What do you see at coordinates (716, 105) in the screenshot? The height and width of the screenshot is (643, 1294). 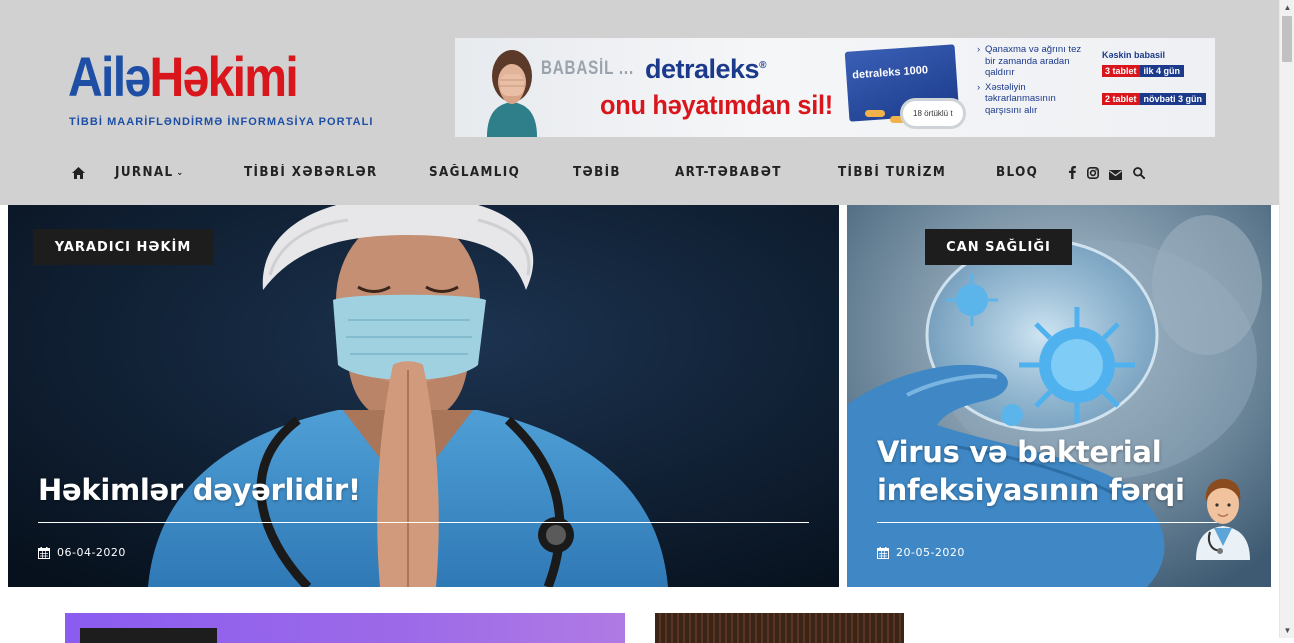 I see `ad-slogan: onu həyatımdan sil!` at bounding box center [716, 105].